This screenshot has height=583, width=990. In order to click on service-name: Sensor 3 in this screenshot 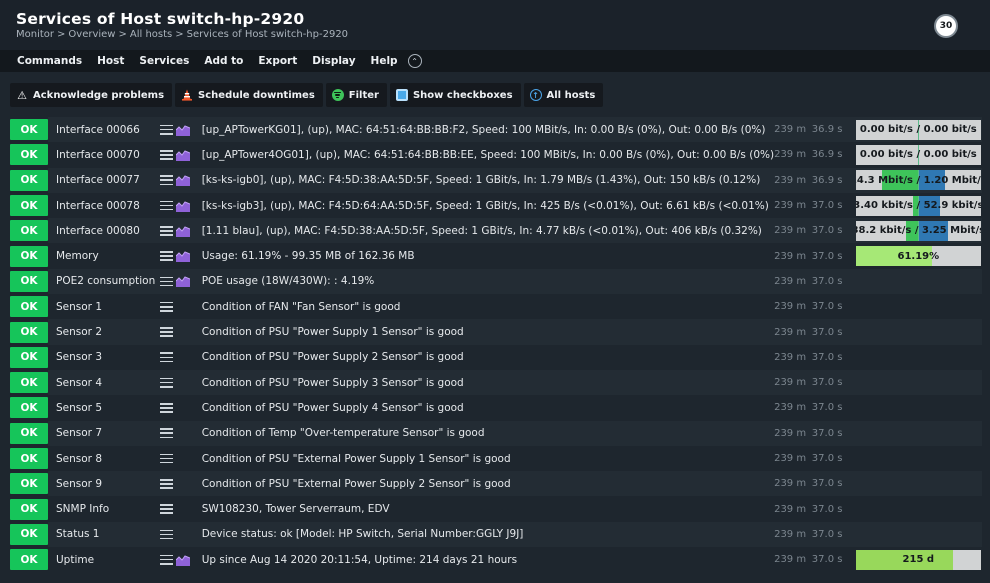, I will do `click(104, 357)`.